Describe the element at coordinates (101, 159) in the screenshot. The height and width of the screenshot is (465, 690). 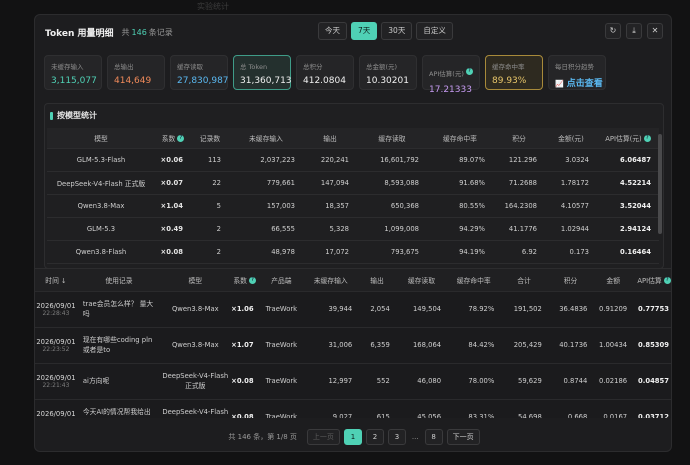
I see `model-cell: GLM-5.3-Flash` at that location.